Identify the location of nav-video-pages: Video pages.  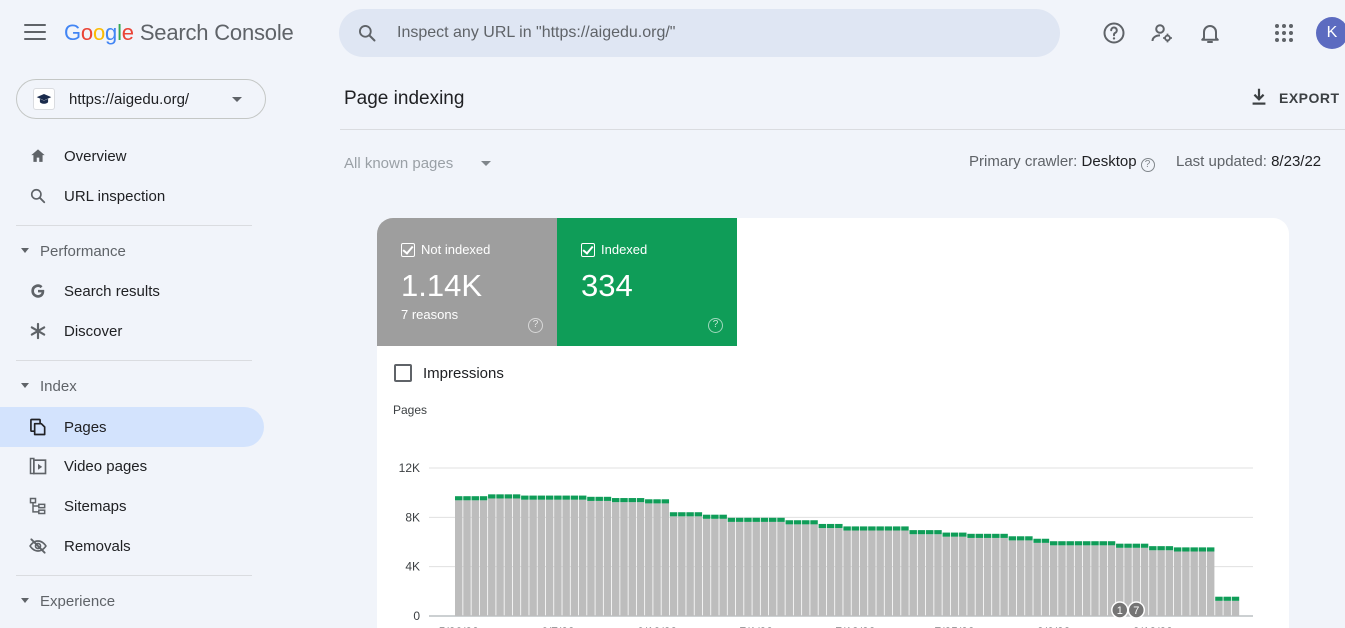
(132, 466).